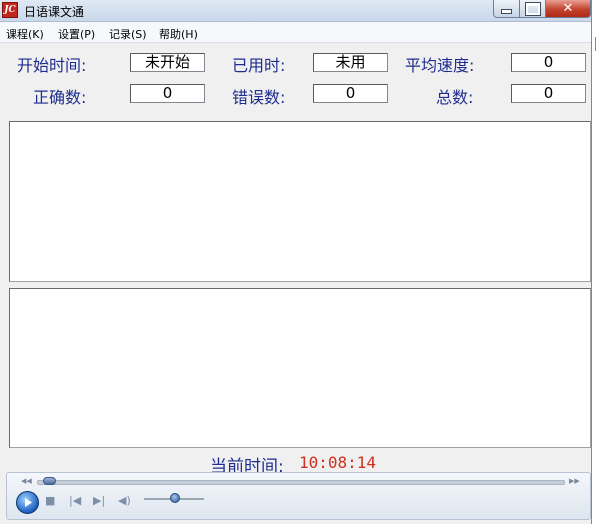  Describe the element at coordinates (301, 482) in the screenshot. I see `seek-bar` at that location.